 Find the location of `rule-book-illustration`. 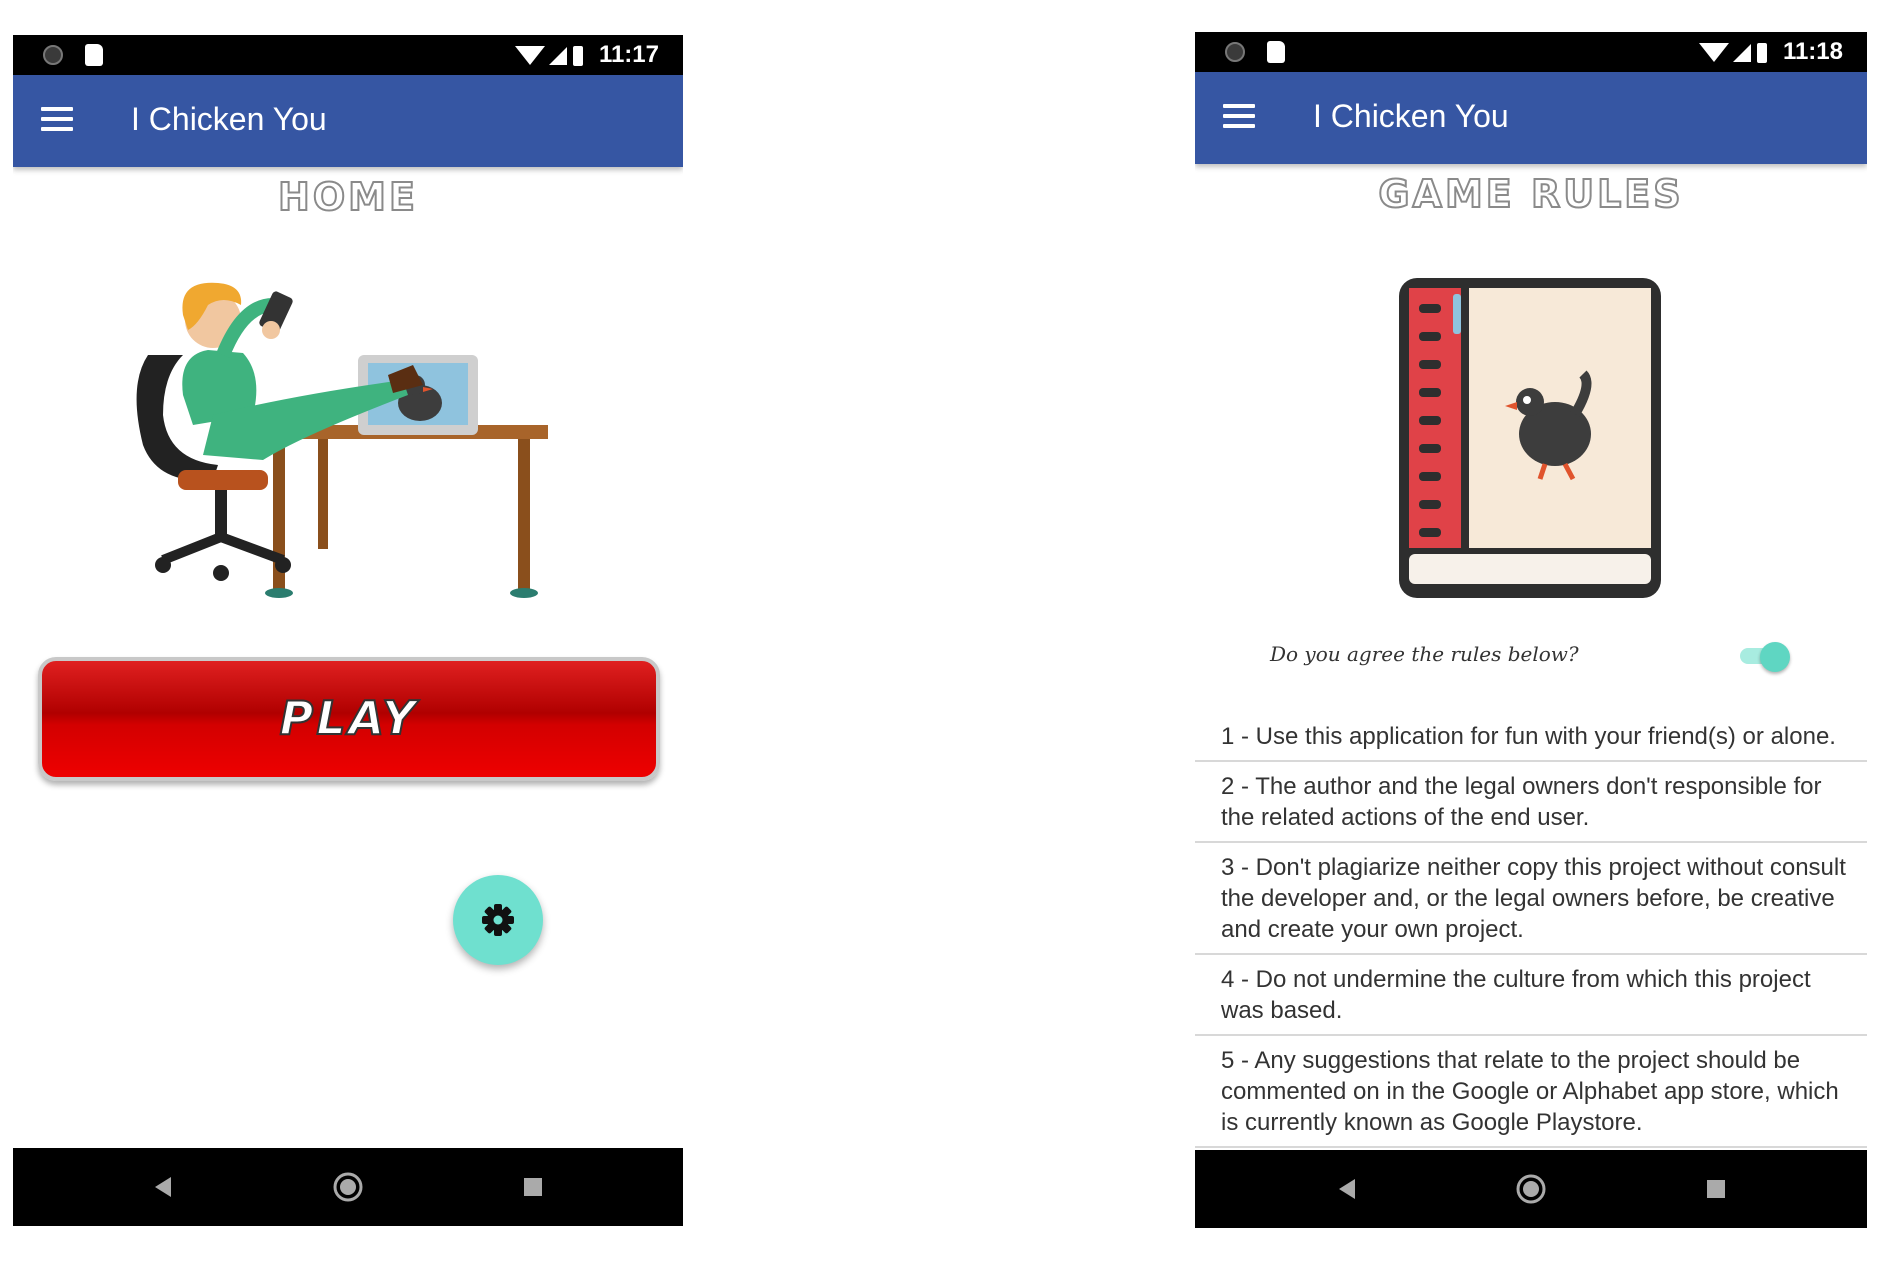

rule-book-illustration is located at coordinates (1530, 438).